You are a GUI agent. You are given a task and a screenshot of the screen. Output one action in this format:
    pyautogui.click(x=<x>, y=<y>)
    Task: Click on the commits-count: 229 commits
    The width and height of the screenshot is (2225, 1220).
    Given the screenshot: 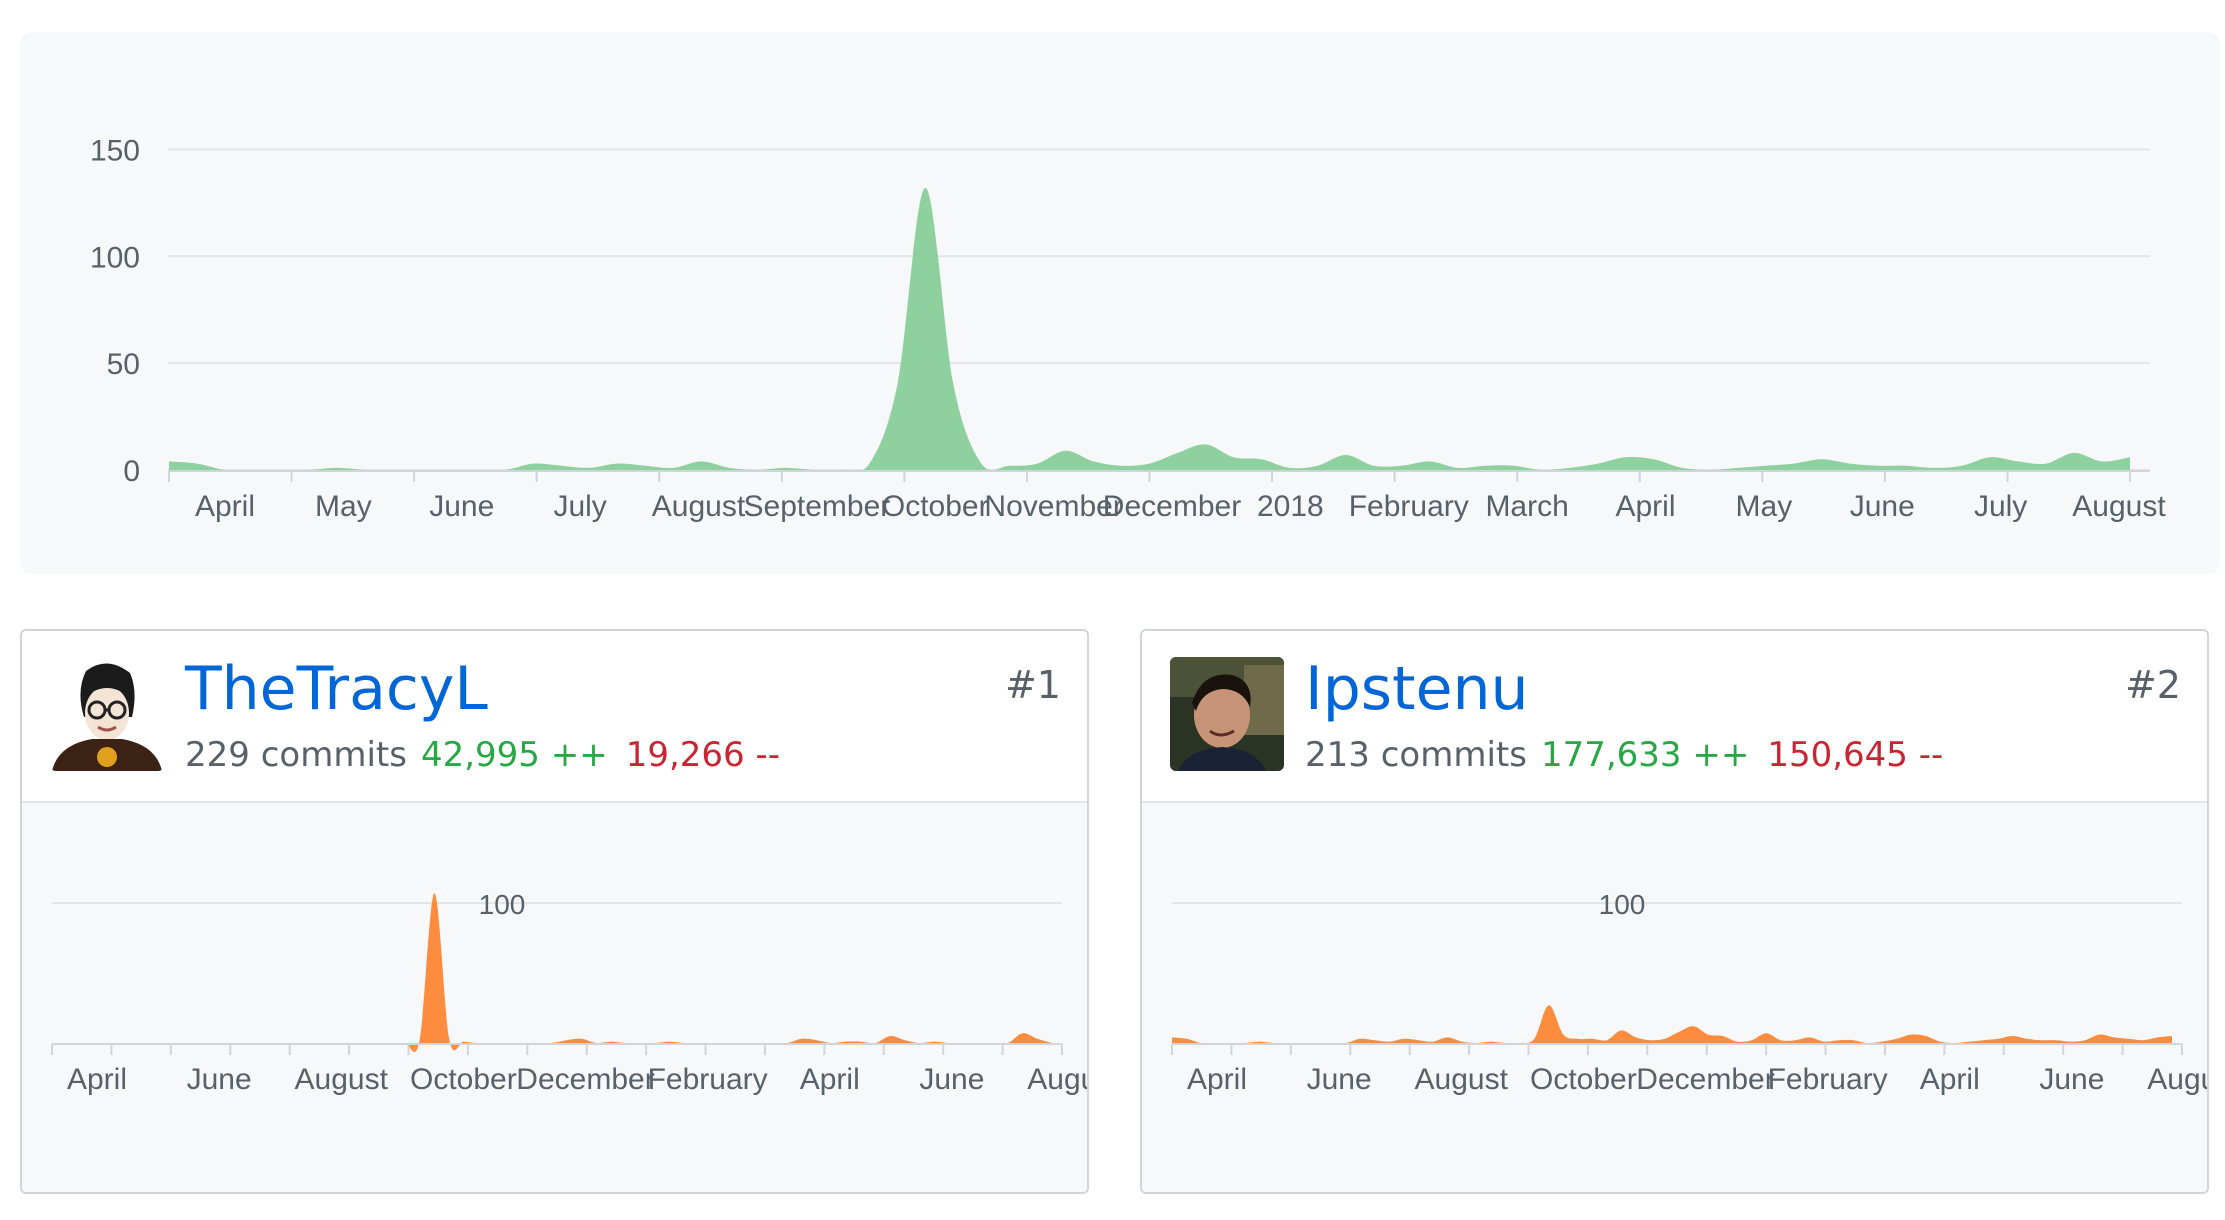 What is the action you would take?
    pyautogui.click(x=296, y=755)
    